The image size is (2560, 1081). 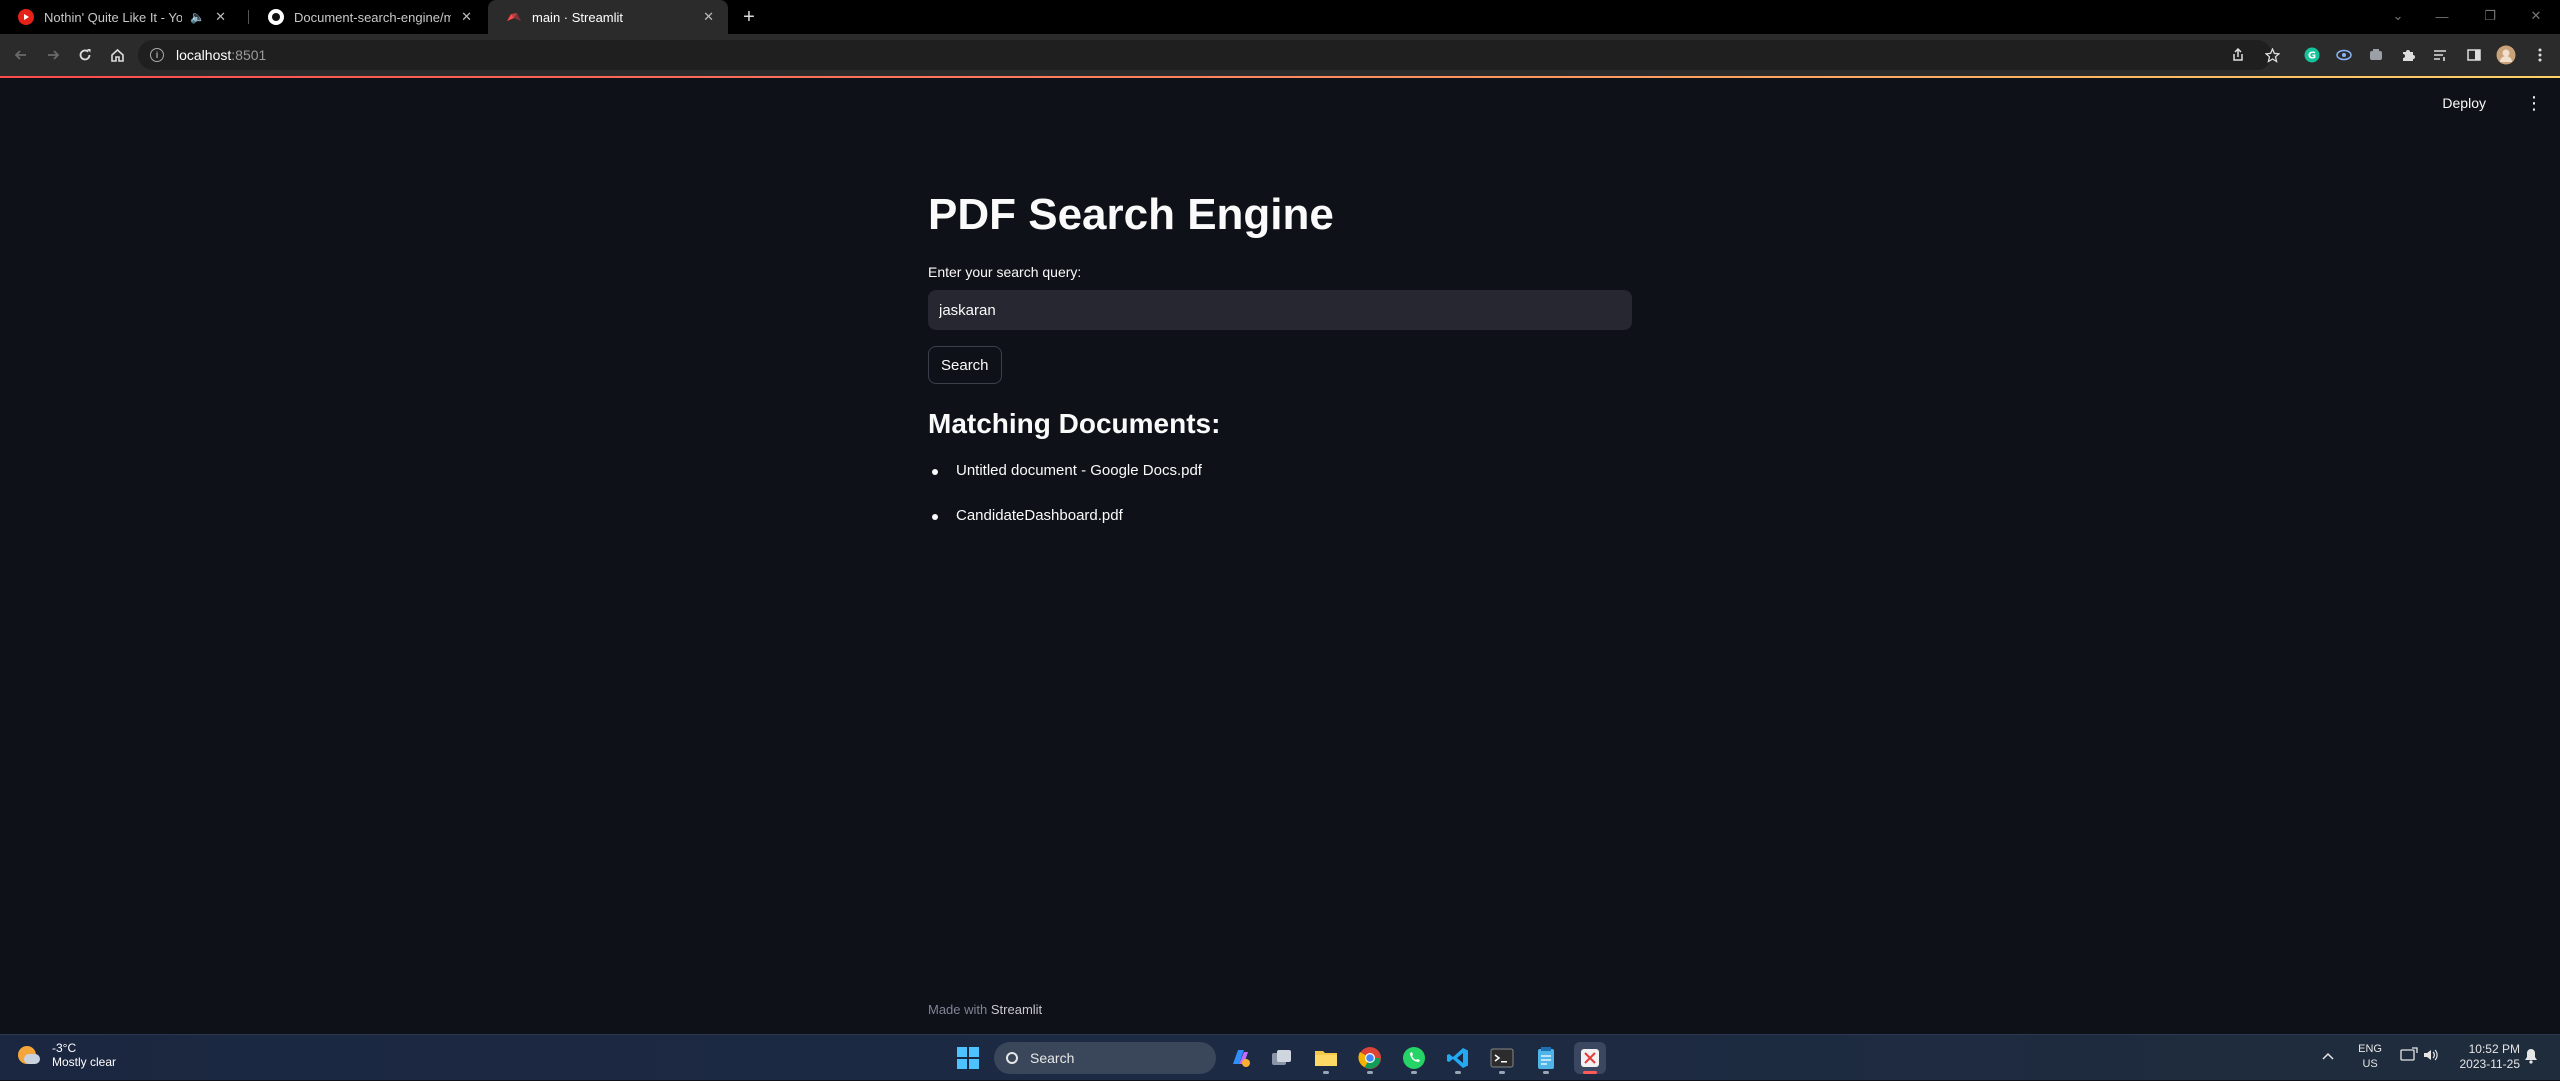 What do you see at coordinates (578, 17) in the screenshot?
I see `tab-title: main · Streamlit` at bounding box center [578, 17].